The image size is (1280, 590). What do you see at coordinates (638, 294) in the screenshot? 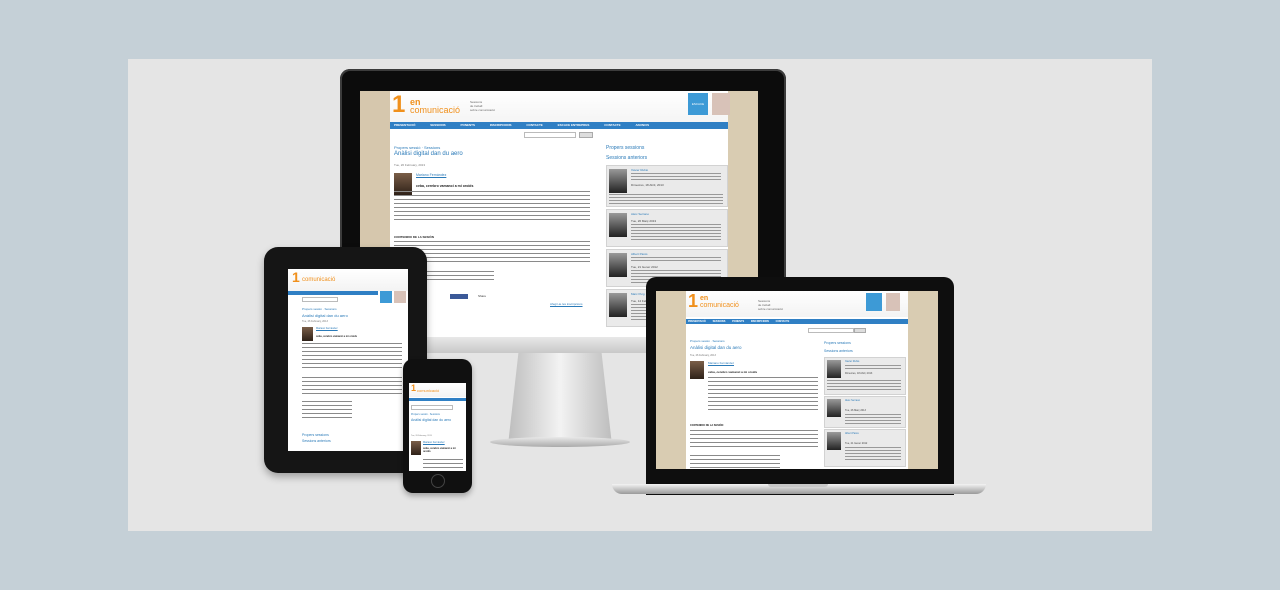
I see `speaker-name: Marc Puig` at bounding box center [638, 294].